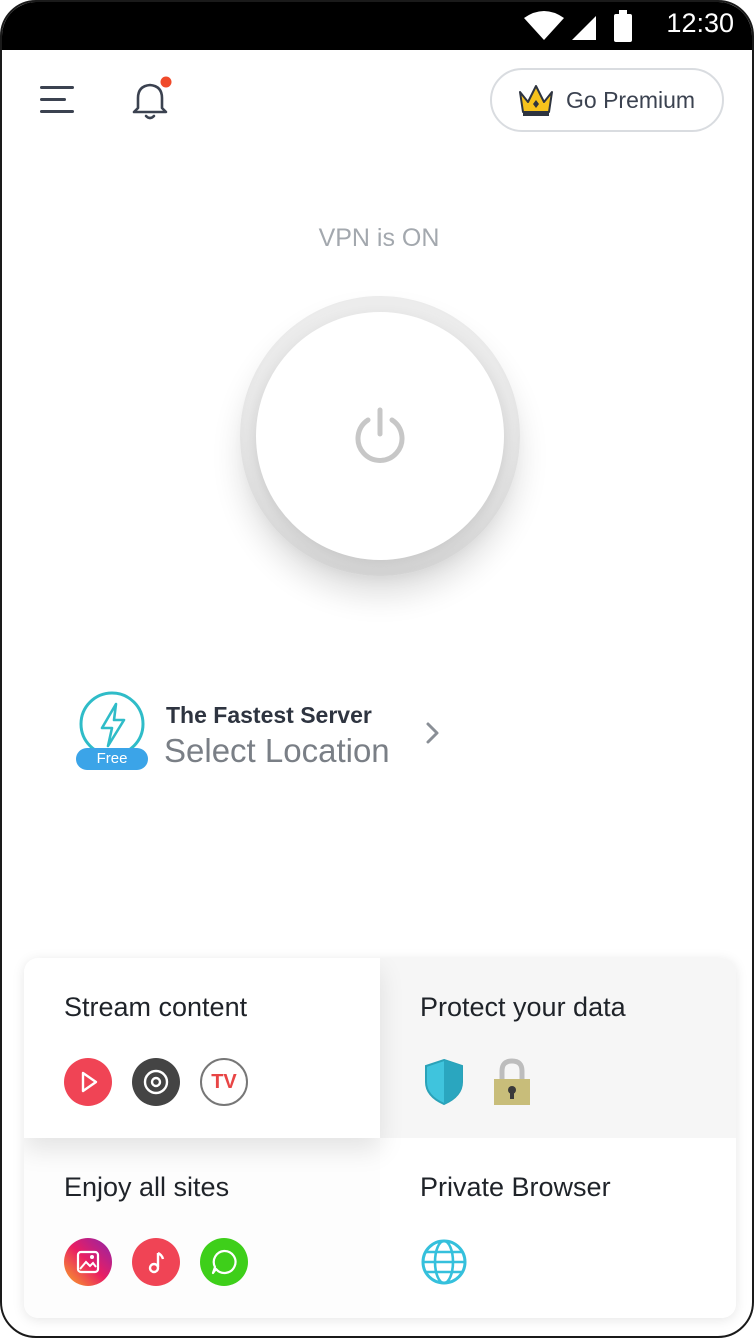 The image size is (754, 1338). I want to click on protect-data-title: Protect your data, so click(523, 1007).